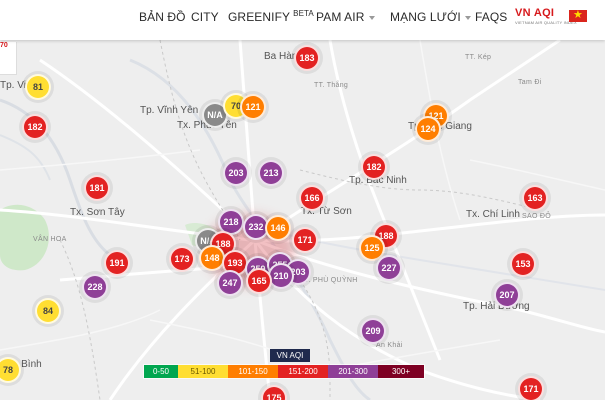 This screenshot has height=400, width=605. I want to click on zoom-control: 70, so click(8, 58).